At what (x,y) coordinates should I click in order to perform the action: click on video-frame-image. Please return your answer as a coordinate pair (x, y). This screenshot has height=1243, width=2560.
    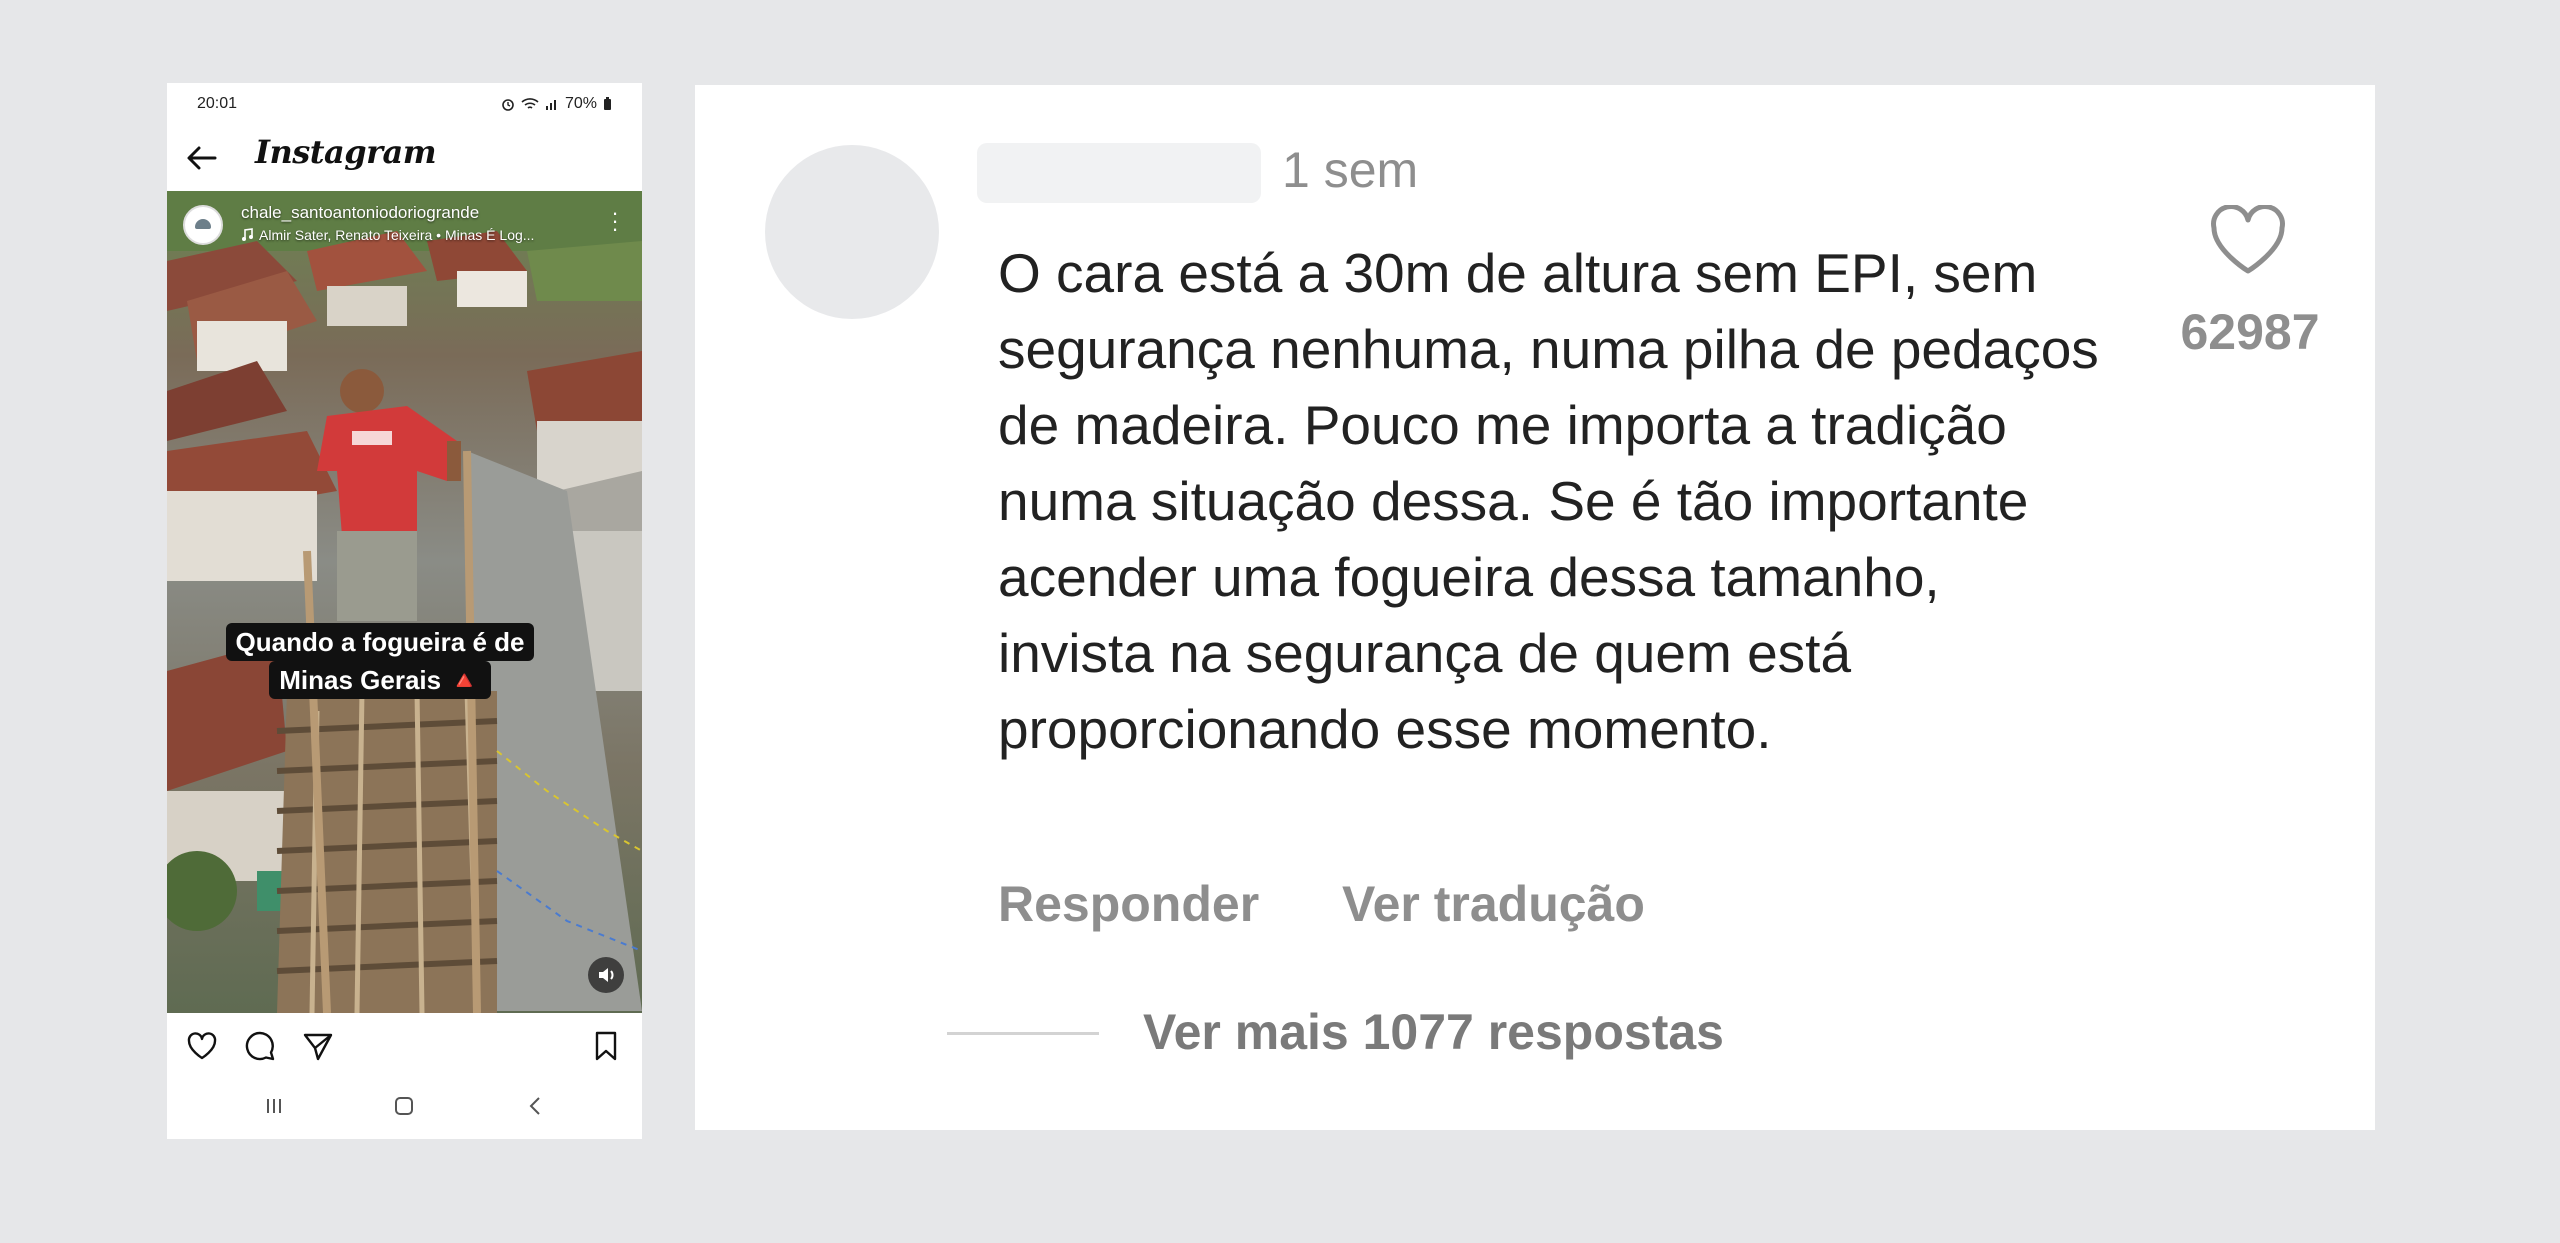
    Looking at the image, I should click on (404, 602).